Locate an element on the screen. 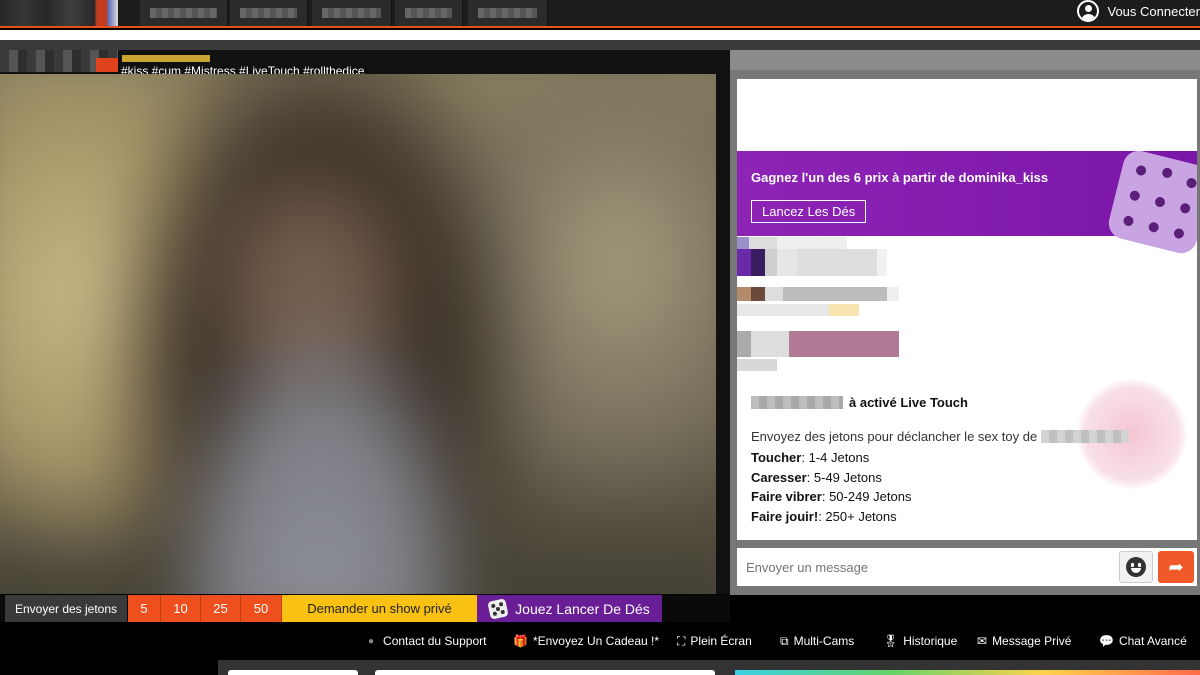 Image resolution: width=1200 pixels, height=675 pixels. sub-header-strip is located at coordinates (600, 35).